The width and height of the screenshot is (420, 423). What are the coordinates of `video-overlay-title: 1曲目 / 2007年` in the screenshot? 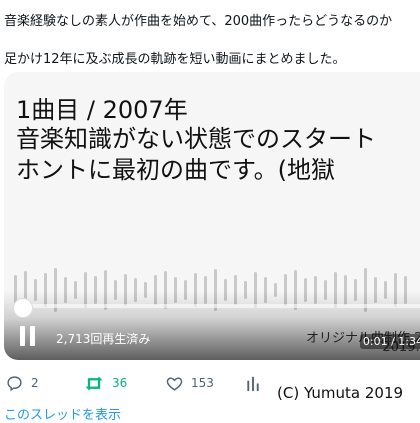 It's located at (102, 110).